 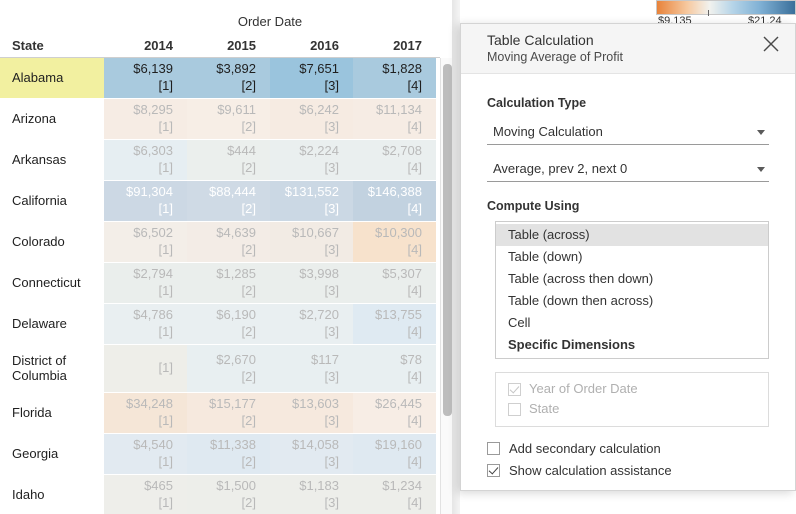 What do you see at coordinates (447, 240) in the screenshot?
I see `scrollbar-thumb` at bounding box center [447, 240].